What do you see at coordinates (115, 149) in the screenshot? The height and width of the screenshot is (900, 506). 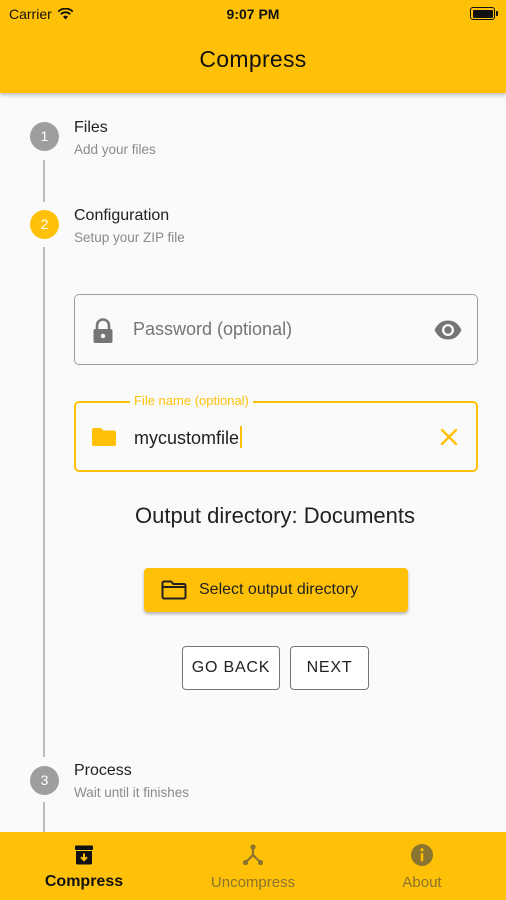 I see `step-1-subtitle: Add your files` at bounding box center [115, 149].